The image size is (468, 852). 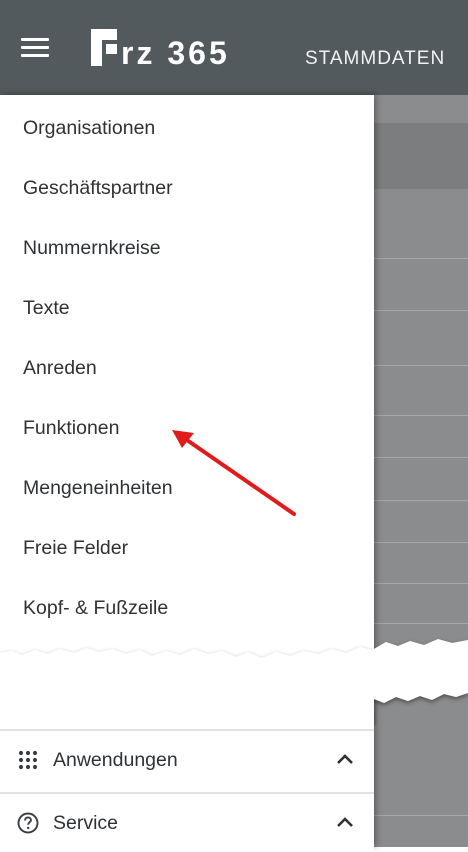 What do you see at coordinates (187, 547) in the screenshot?
I see `nav-item-freie-felder: Freie Felder` at bounding box center [187, 547].